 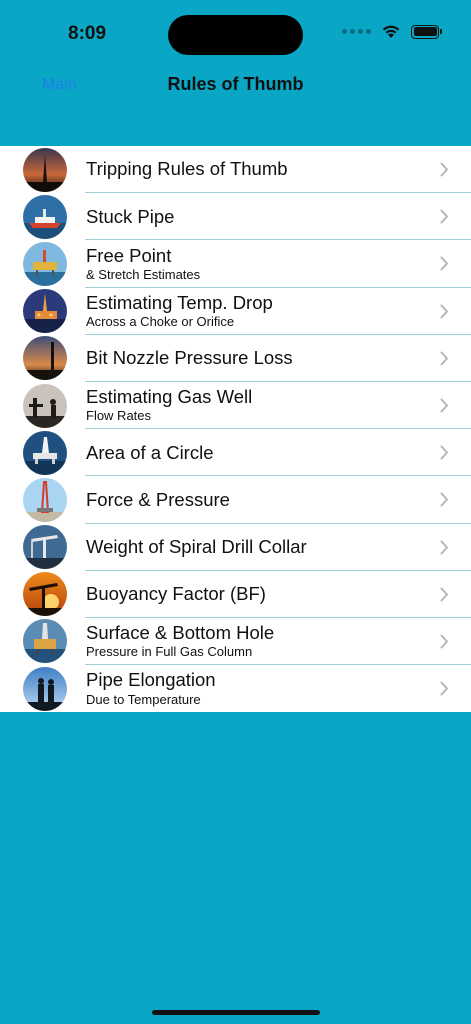 I want to click on list-item: Weight of Spiral Drill Collar, so click(x=235, y=547).